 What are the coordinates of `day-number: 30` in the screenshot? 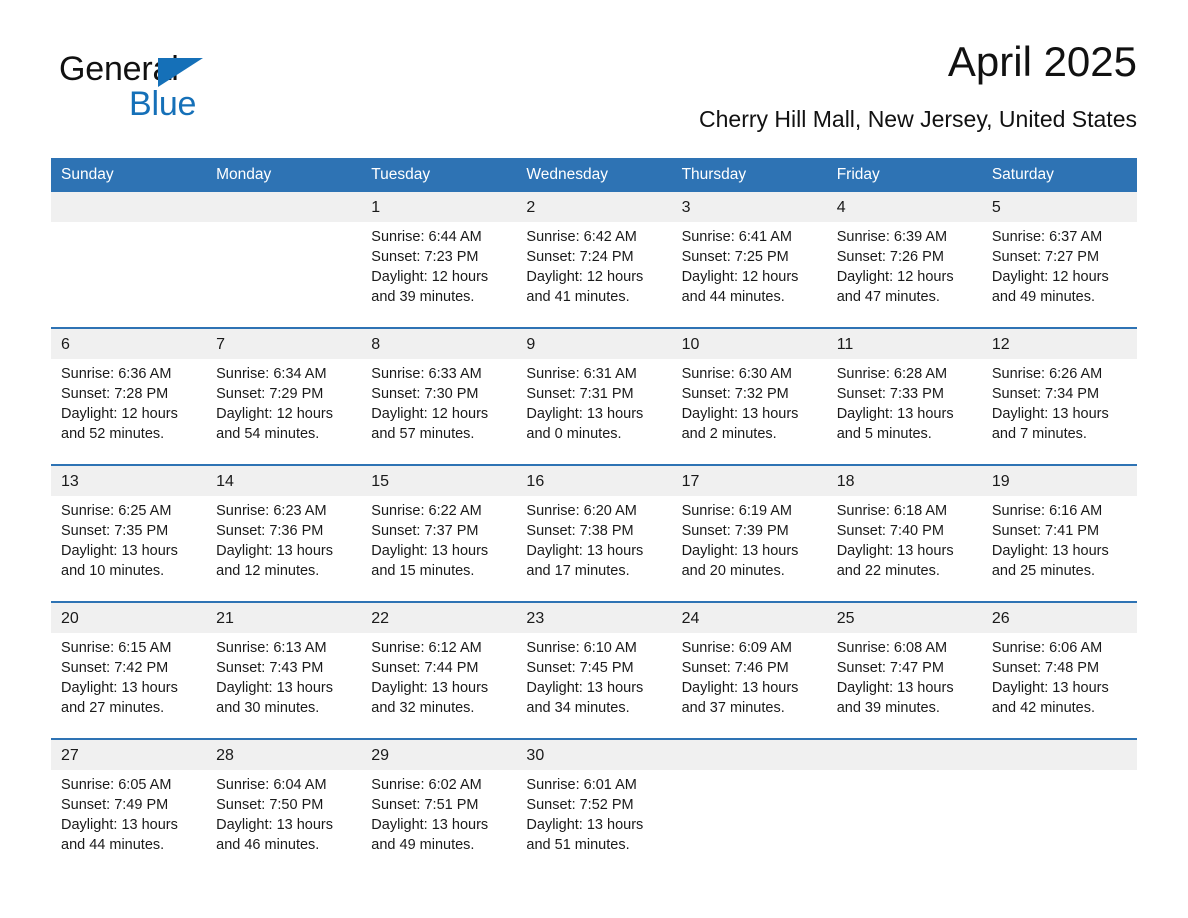 It's located at (594, 754).